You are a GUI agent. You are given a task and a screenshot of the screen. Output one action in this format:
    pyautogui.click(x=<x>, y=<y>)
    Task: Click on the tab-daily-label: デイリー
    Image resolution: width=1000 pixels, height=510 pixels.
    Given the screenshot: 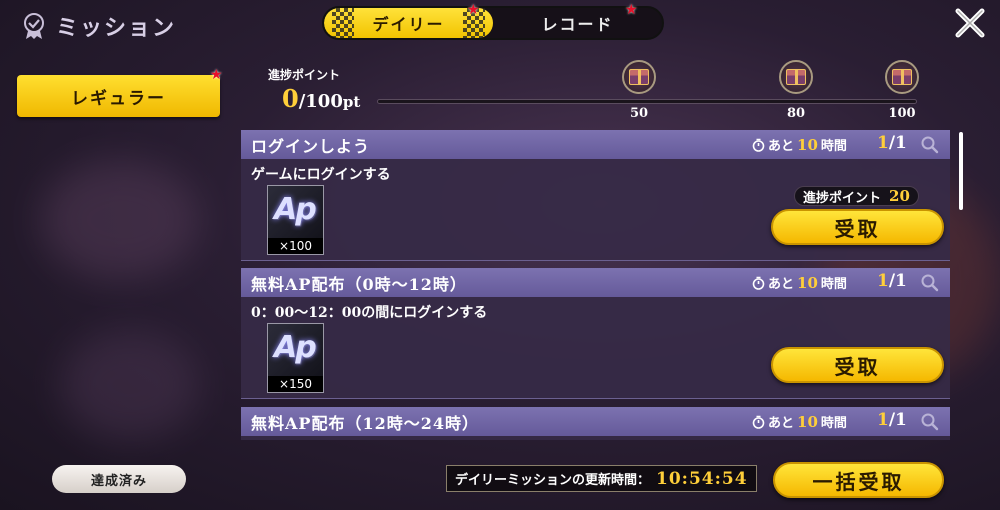 What is the action you would take?
    pyautogui.click(x=408, y=24)
    